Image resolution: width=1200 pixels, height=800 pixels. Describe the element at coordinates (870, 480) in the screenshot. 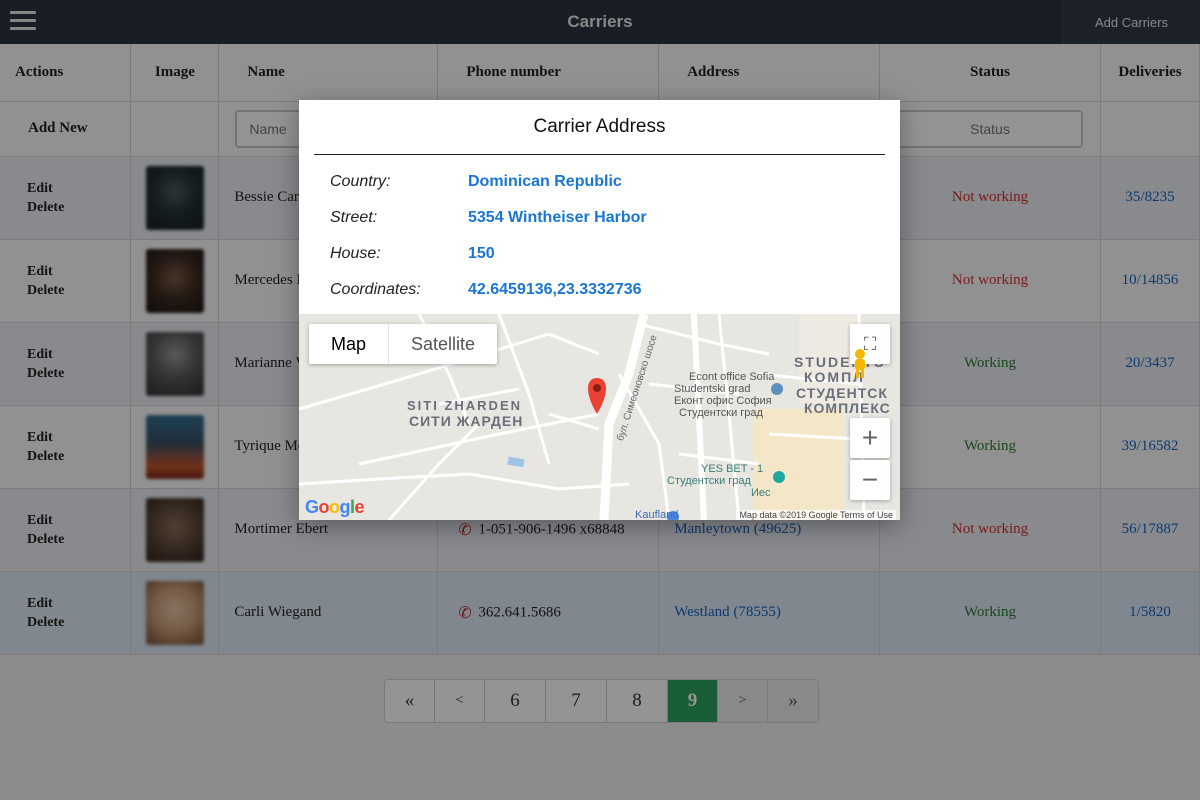

I see `zoom-out-icon: −` at that location.